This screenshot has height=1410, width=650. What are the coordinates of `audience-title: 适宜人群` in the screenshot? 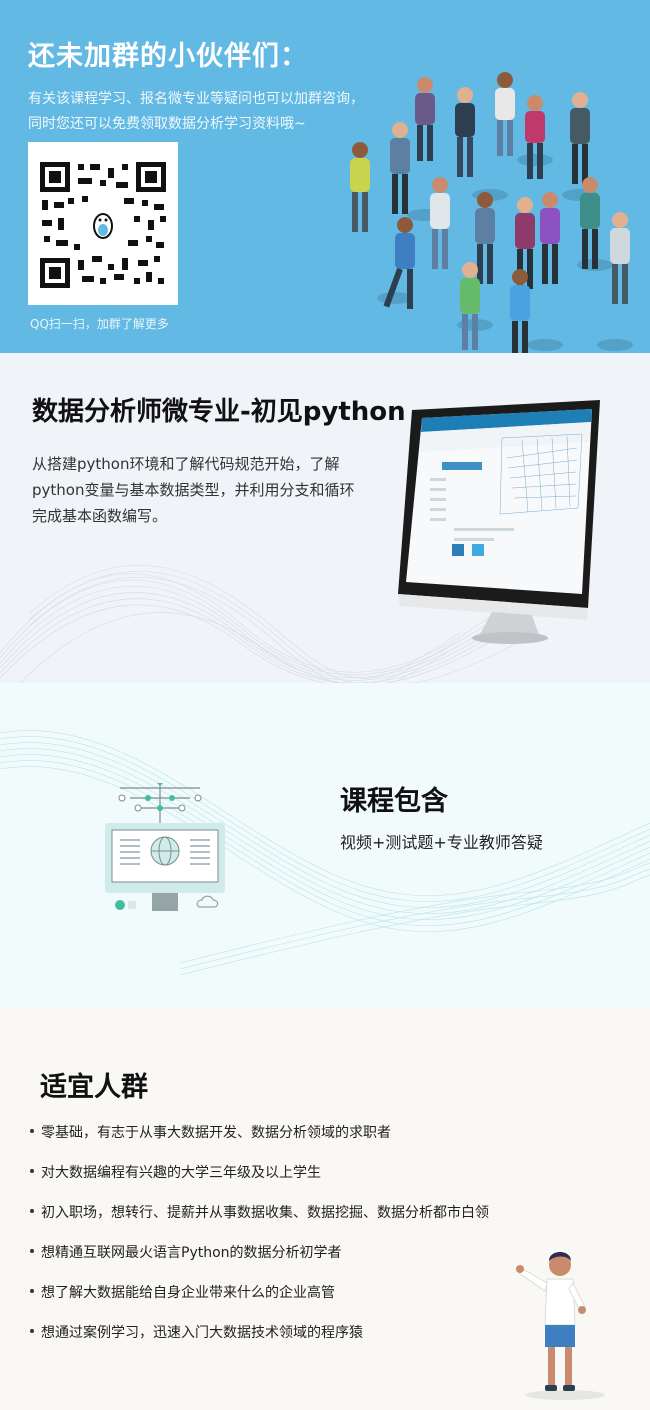 It's located at (94, 1087).